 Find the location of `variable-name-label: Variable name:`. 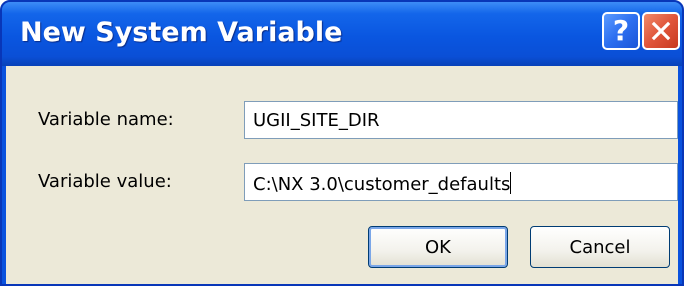

variable-name-label: Variable name: is located at coordinates (106, 119).